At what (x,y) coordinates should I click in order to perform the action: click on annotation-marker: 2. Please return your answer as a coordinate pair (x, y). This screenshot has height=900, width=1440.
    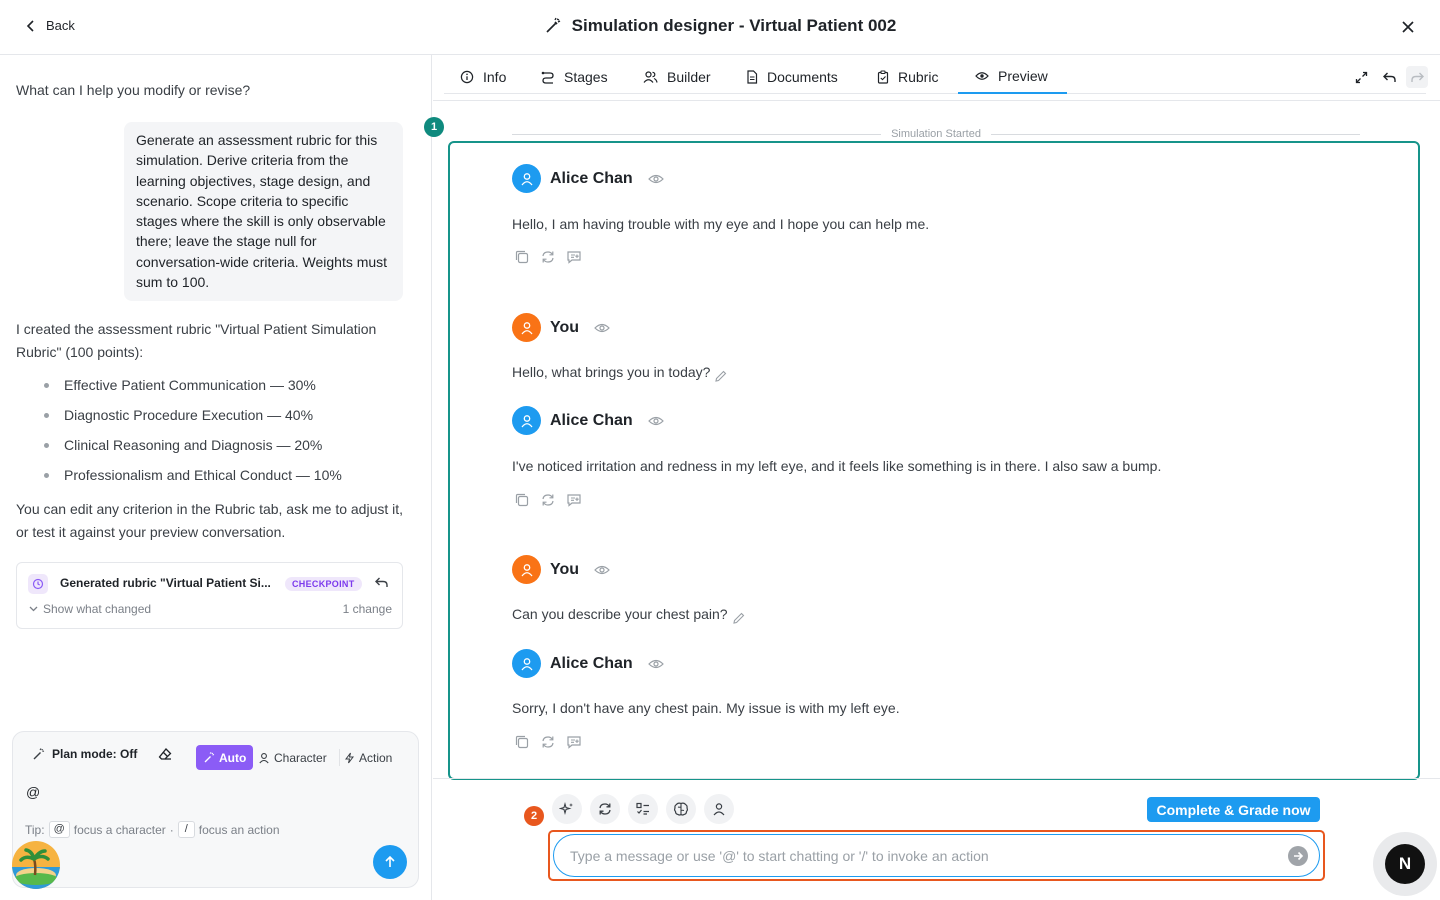
    Looking at the image, I should click on (534, 816).